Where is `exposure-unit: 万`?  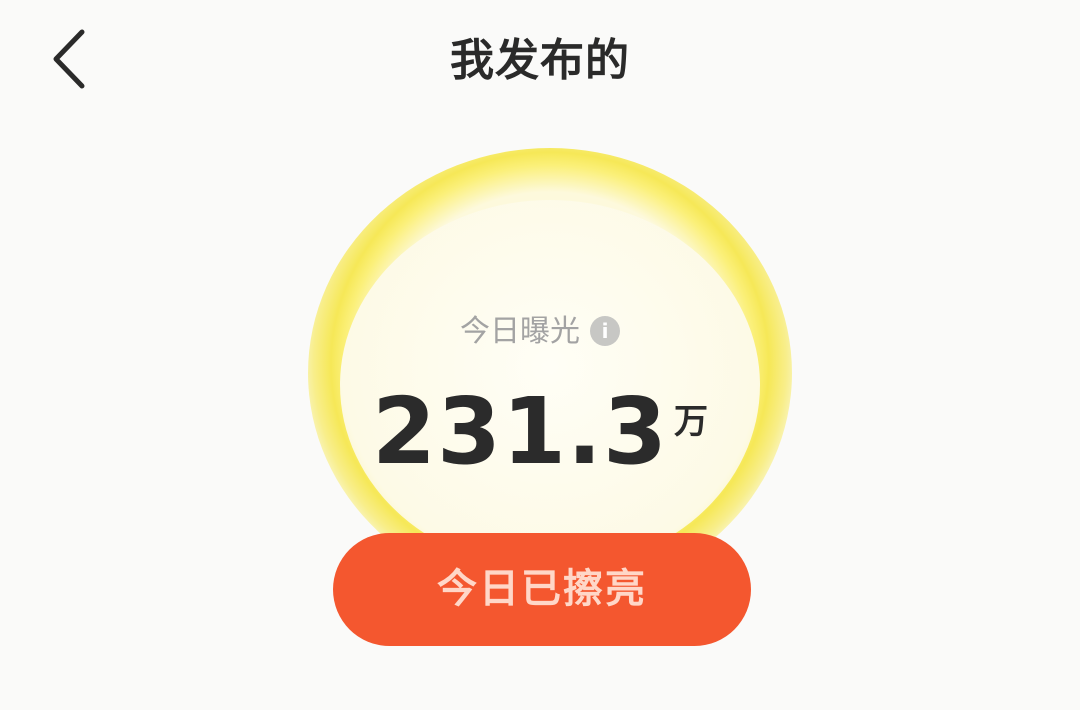
exposure-unit: 万 is located at coordinates (691, 422).